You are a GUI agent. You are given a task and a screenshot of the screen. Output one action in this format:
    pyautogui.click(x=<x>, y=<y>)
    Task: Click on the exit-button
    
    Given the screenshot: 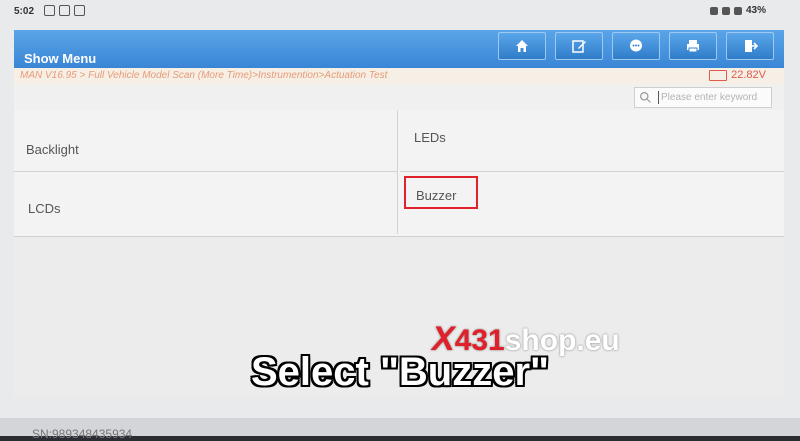 What is the action you would take?
    pyautogui.click(x=750, y=46)
    